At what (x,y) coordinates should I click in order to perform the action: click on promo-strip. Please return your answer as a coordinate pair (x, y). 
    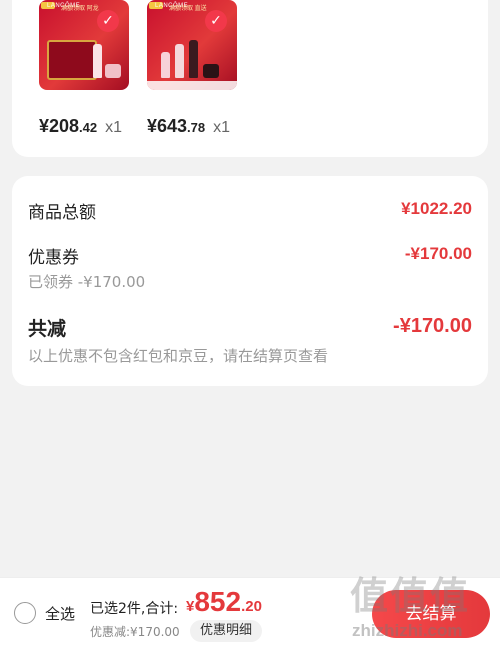
    Looking at the image, I should click on (192, 85).